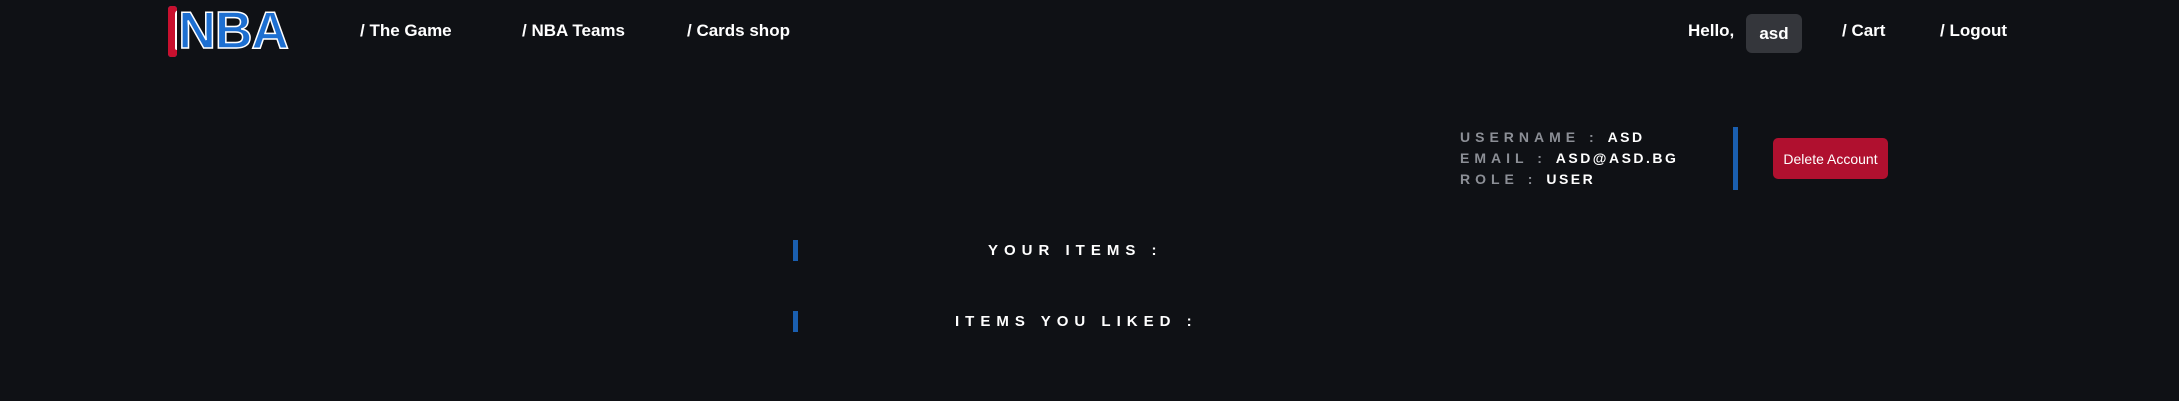 This screenshot has width=2179, height=401. What do you see at coordinates (1075, 250) in the screenshot?
I see `your-items-heading: YOUR ITEMS :` at bounding box center [1075, 250].